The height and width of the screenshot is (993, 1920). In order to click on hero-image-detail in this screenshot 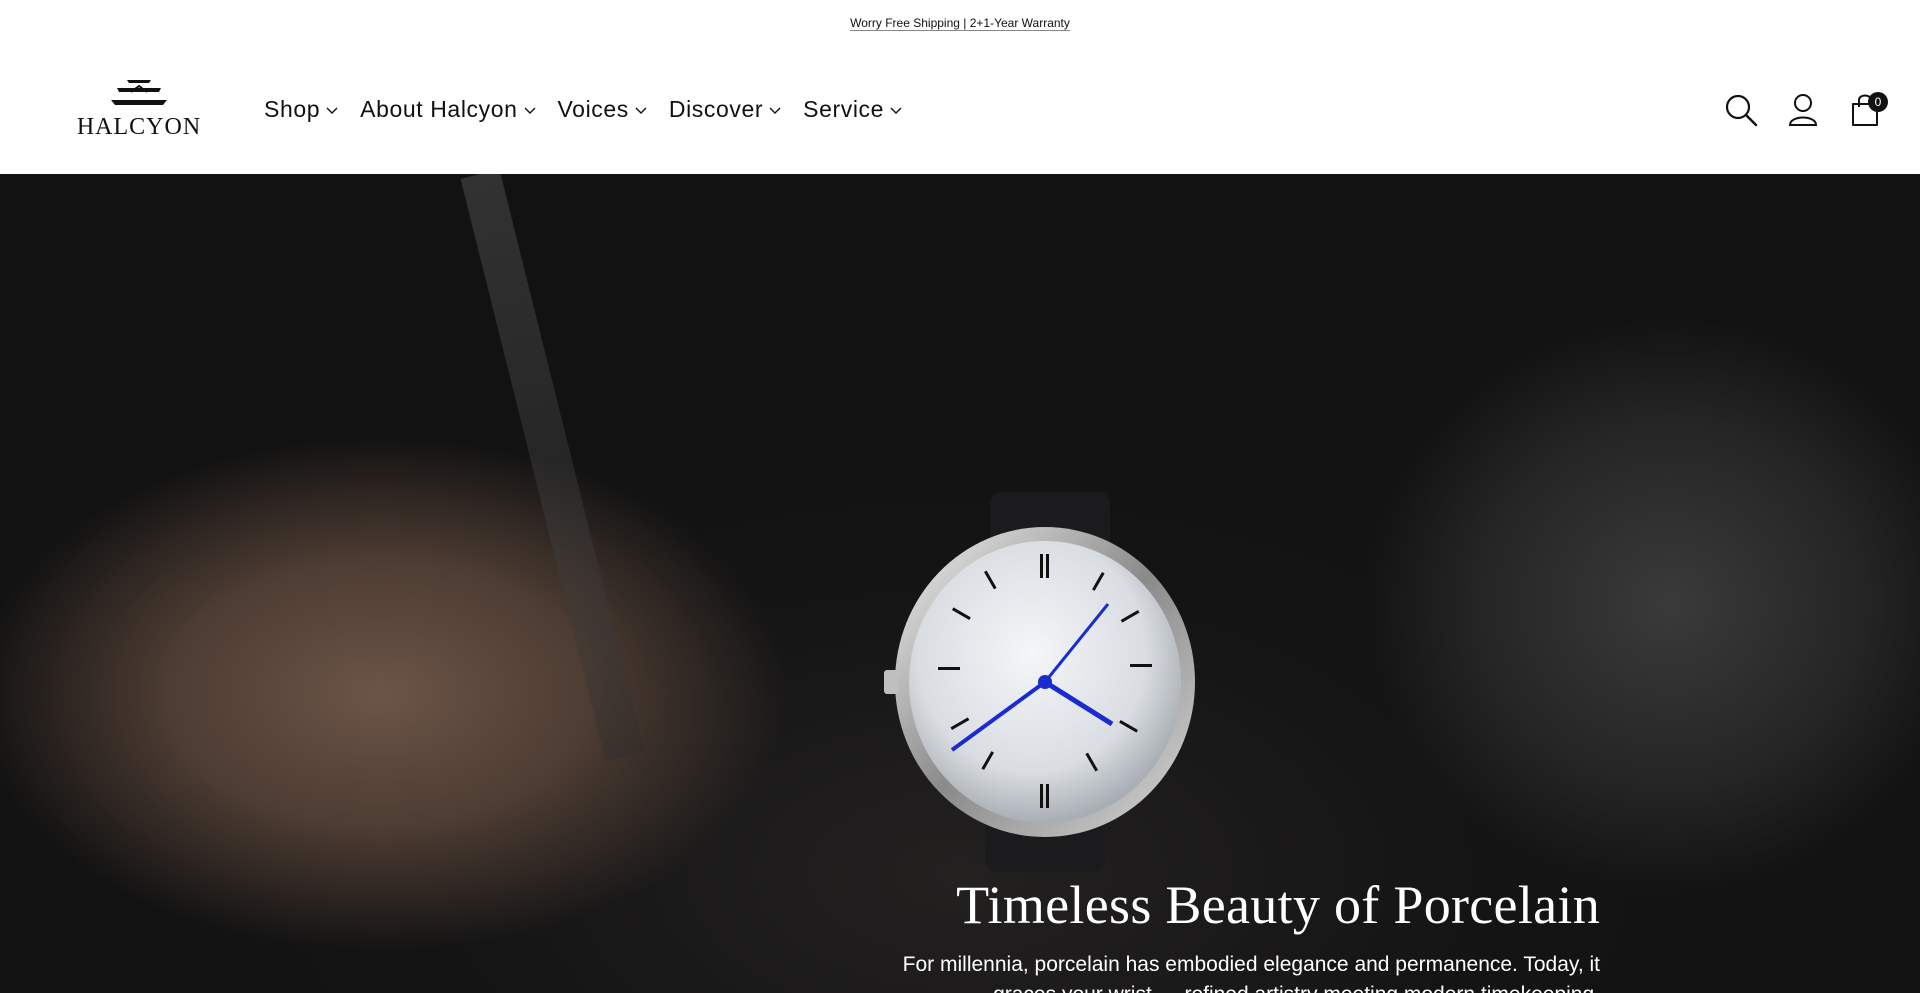, I will do `click(552, 468)`.